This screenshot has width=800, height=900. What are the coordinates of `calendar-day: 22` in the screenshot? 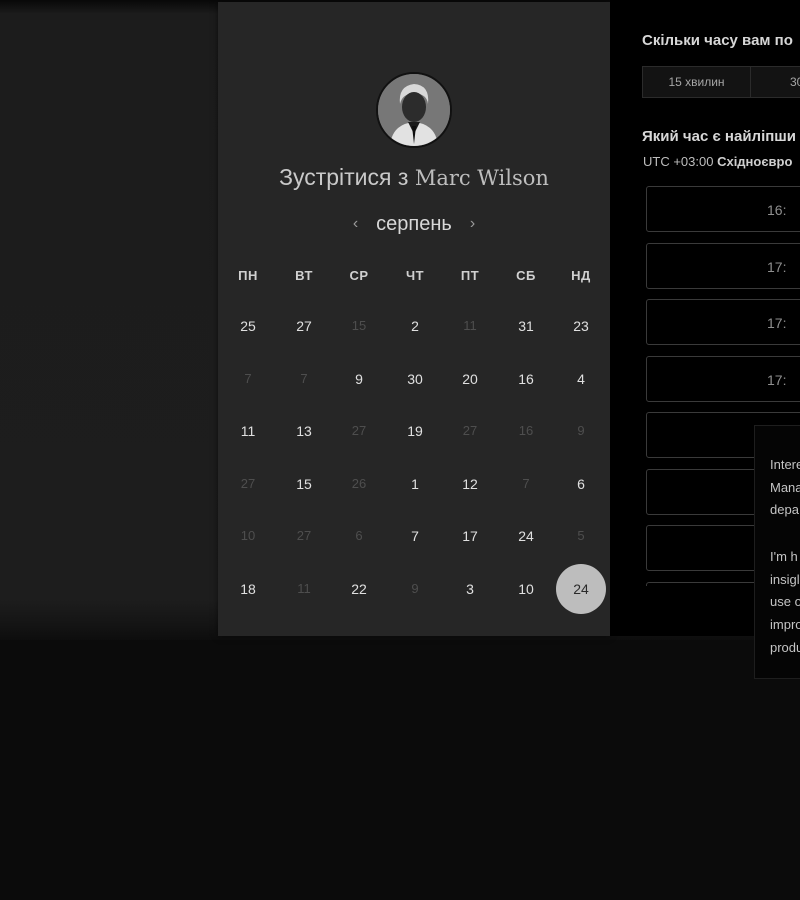 It's located at (359, 589).